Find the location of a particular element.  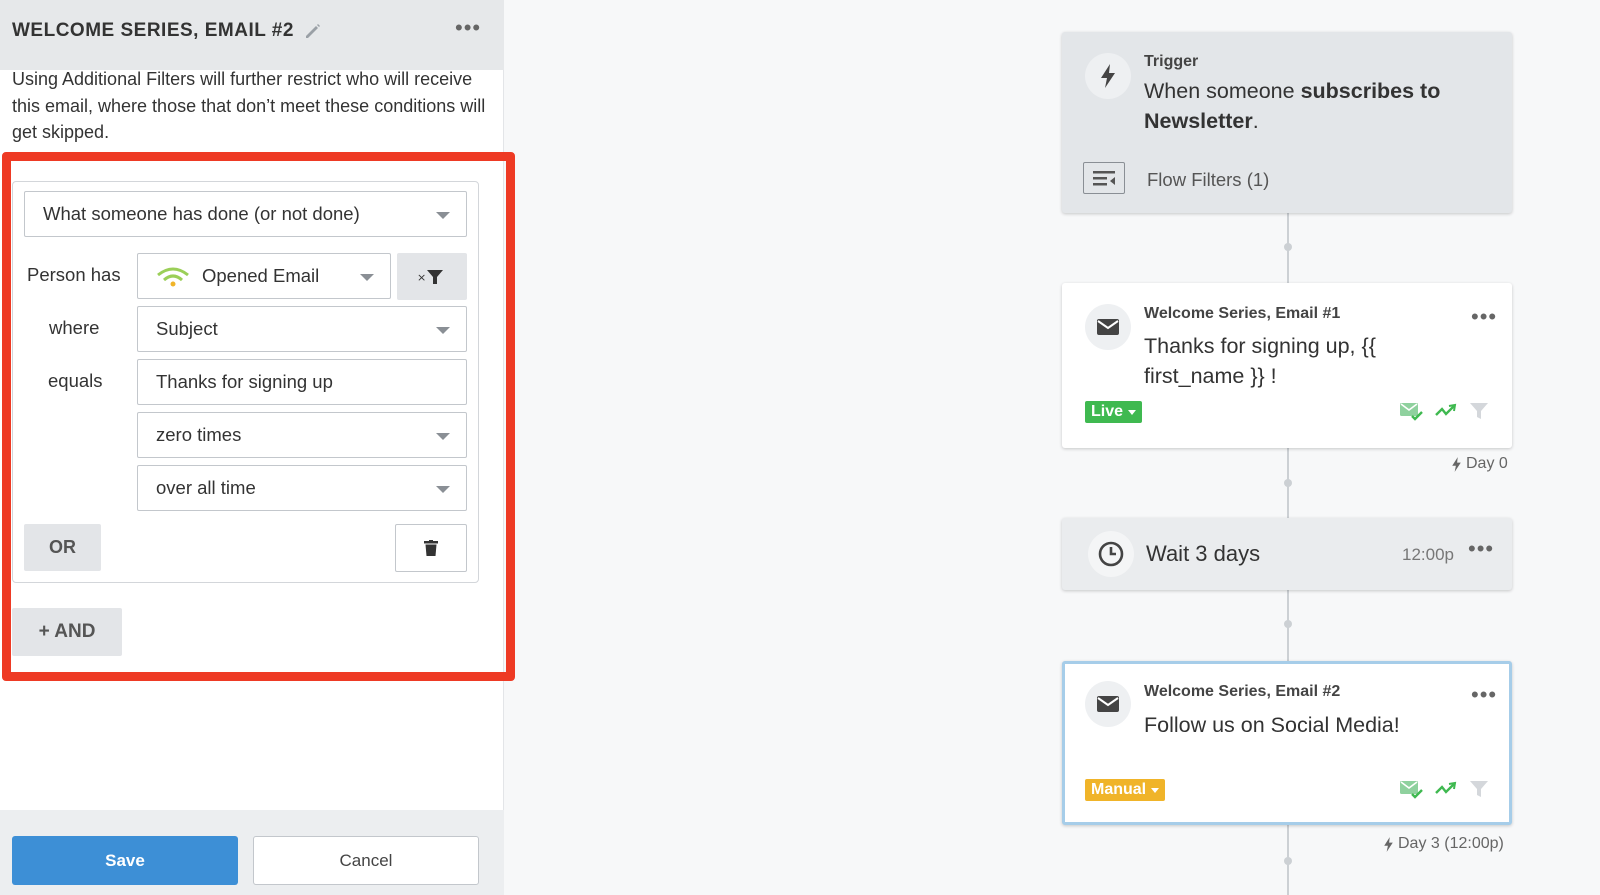

add-and-condition-button: + AND is located at coordinates (67, 632).